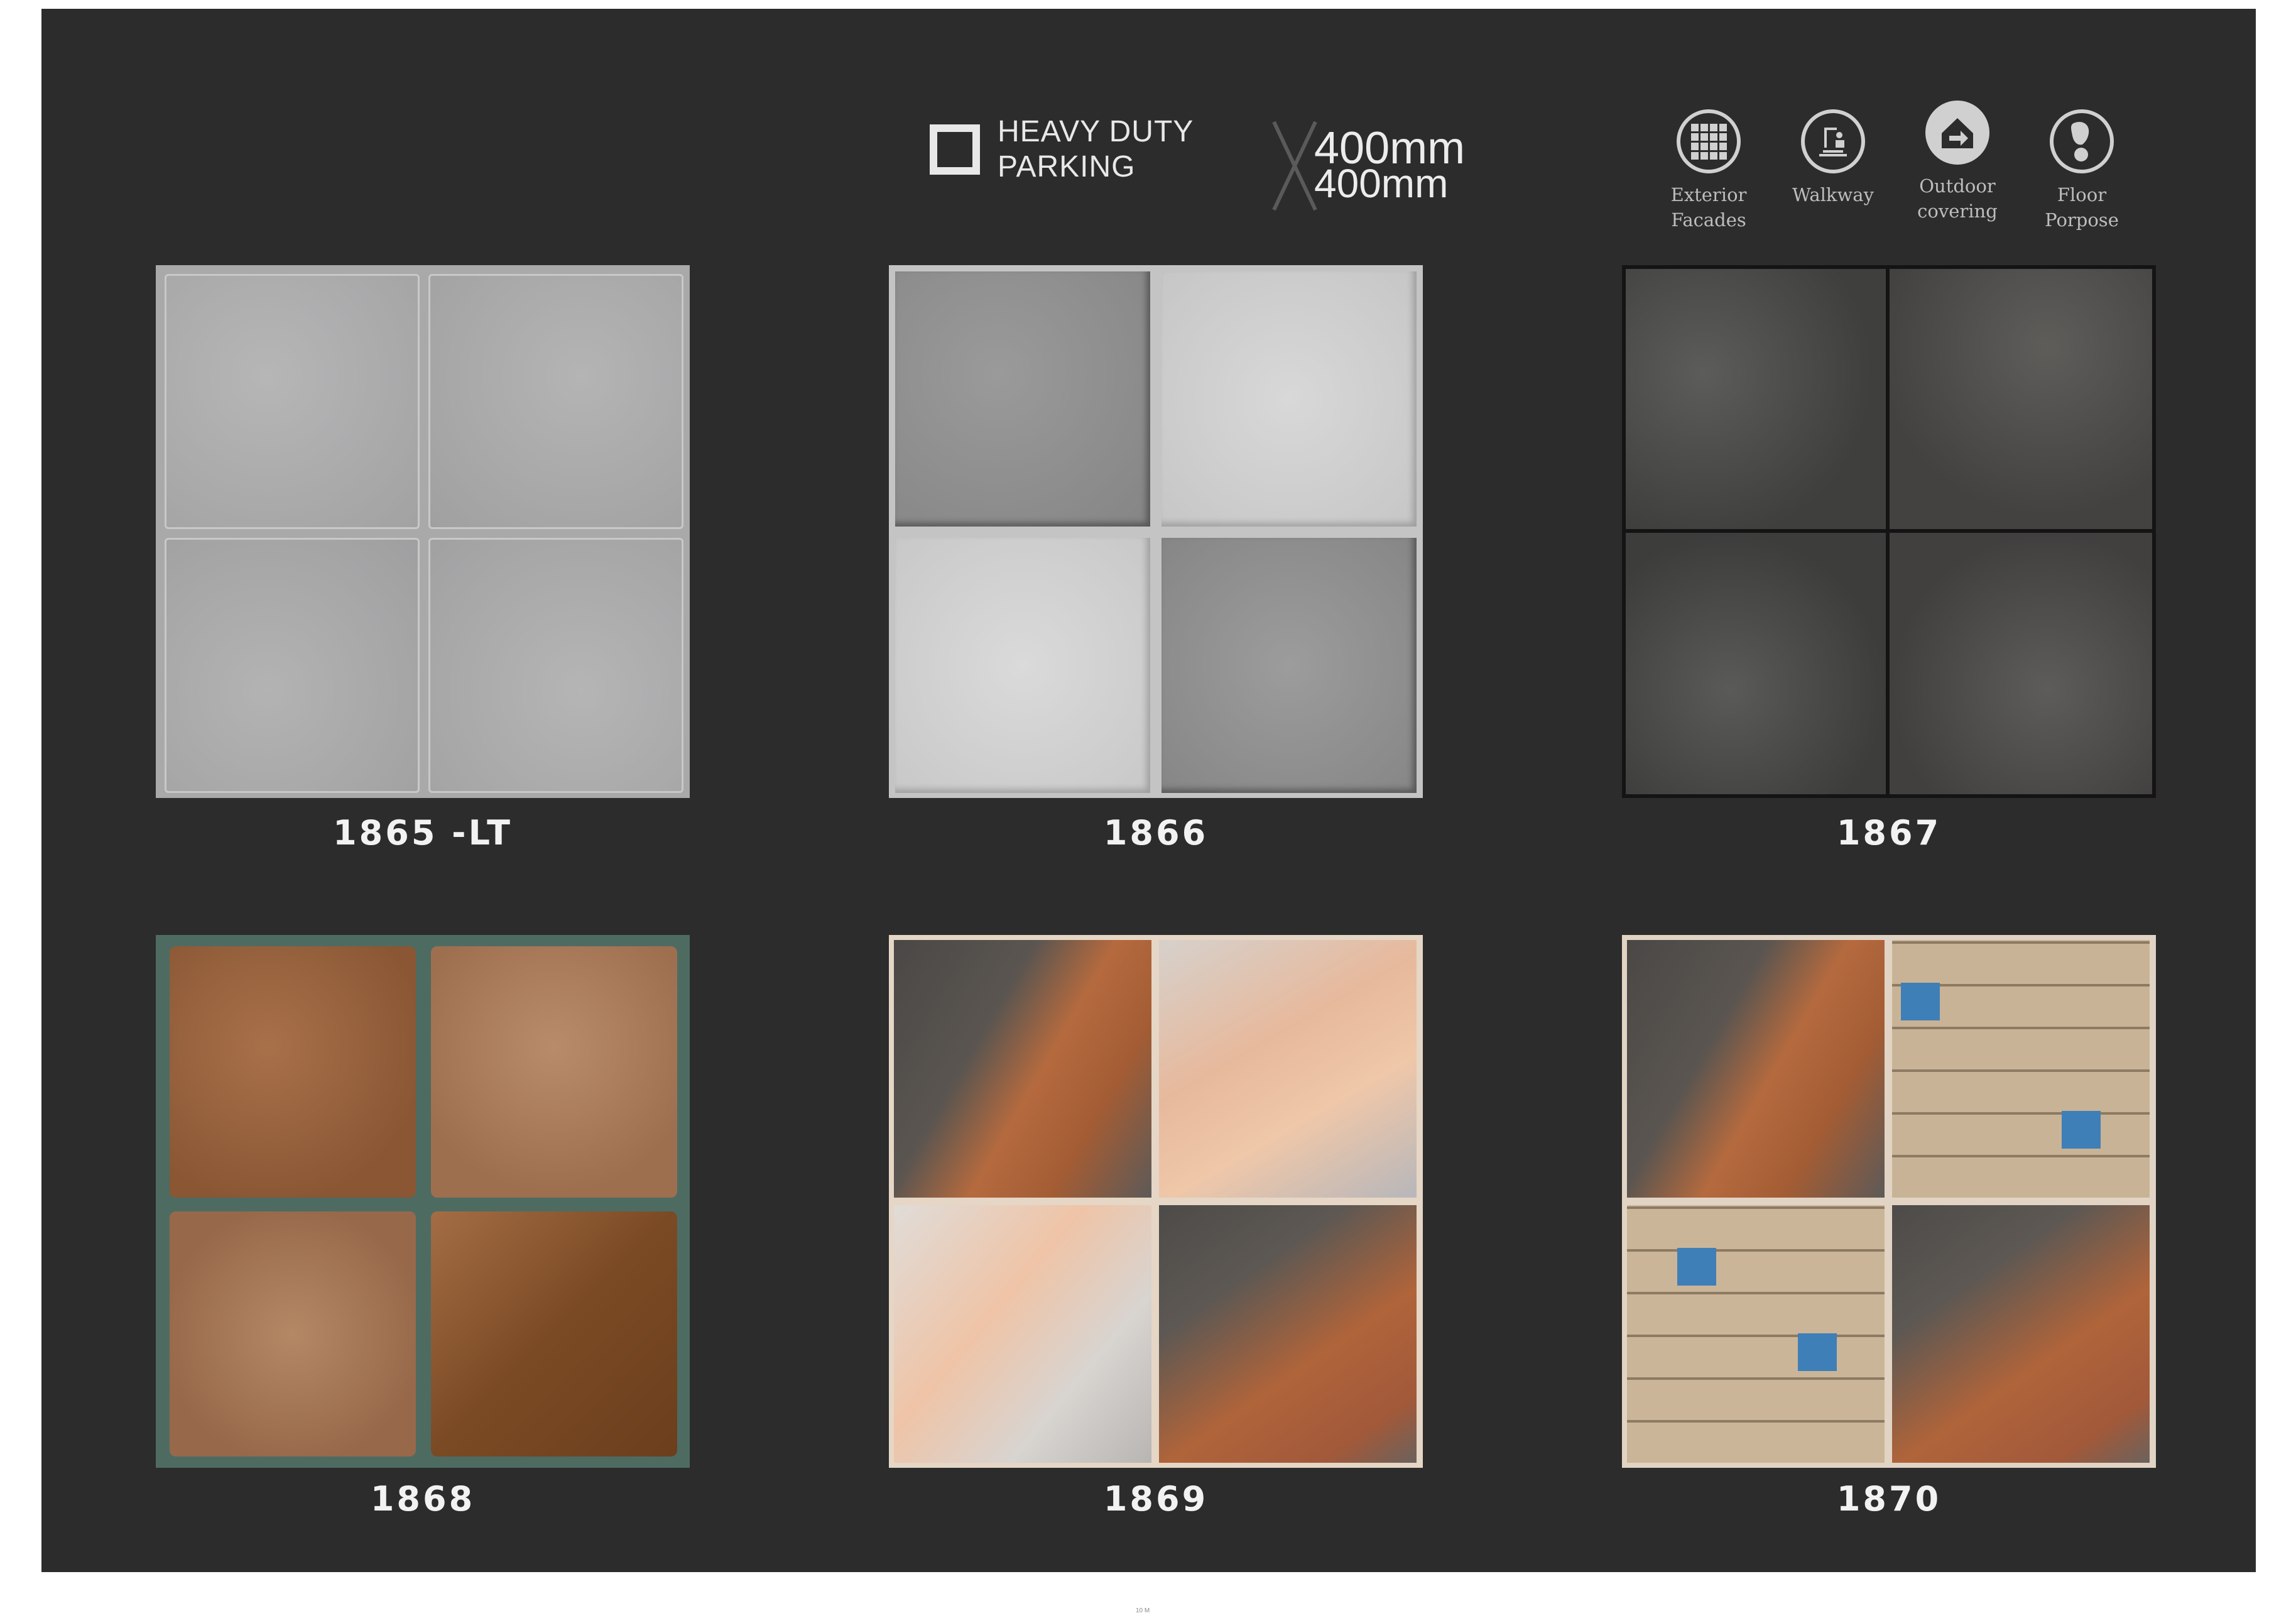  I want to click on usage-label-line2: Facades, so click(1708, 220).